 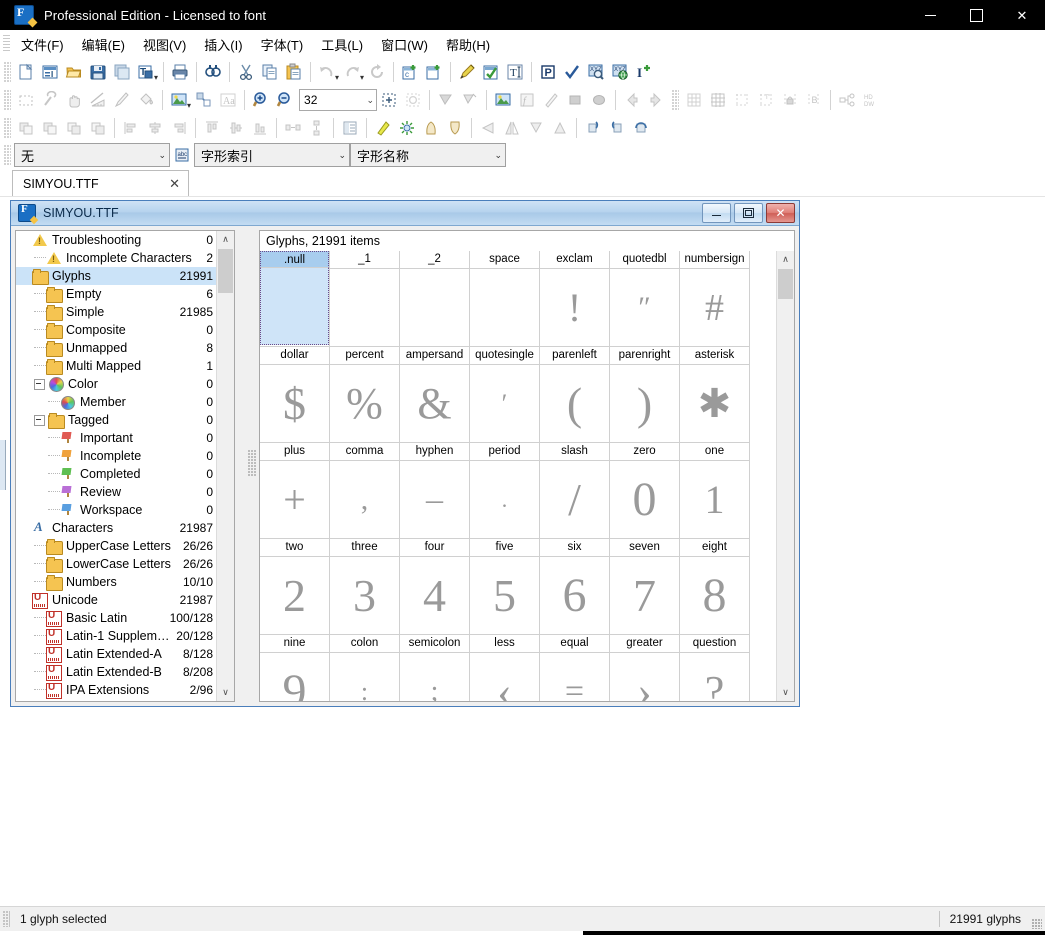 I want to click on tree-item-lowercase-letters: LowerCase Letters 26/26, so click(x=116, y=564).